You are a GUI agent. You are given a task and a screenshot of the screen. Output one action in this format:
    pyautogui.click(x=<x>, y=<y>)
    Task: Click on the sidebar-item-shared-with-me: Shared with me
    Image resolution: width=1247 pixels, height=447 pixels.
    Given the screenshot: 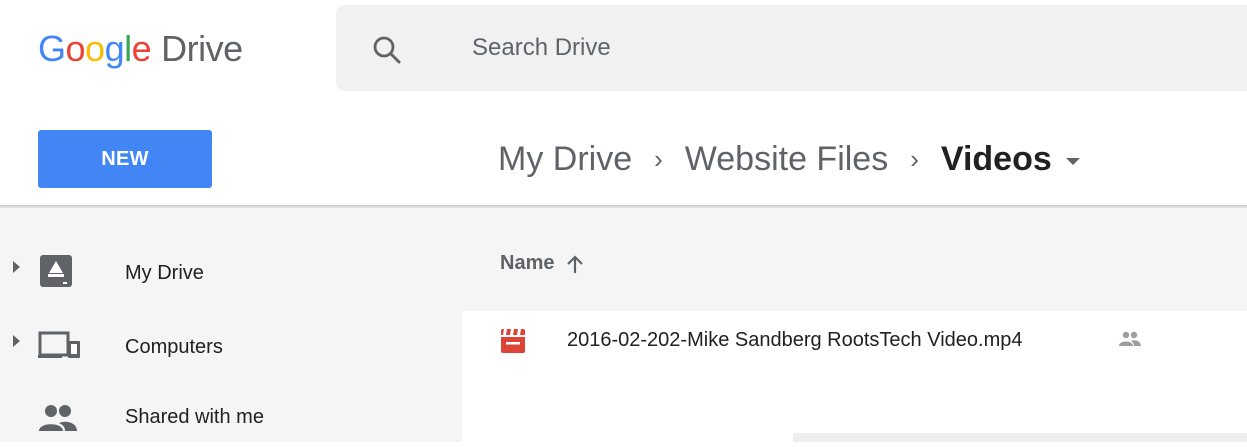 What is the action you would take?
    pyautogui.click(x=231, y=417)
    